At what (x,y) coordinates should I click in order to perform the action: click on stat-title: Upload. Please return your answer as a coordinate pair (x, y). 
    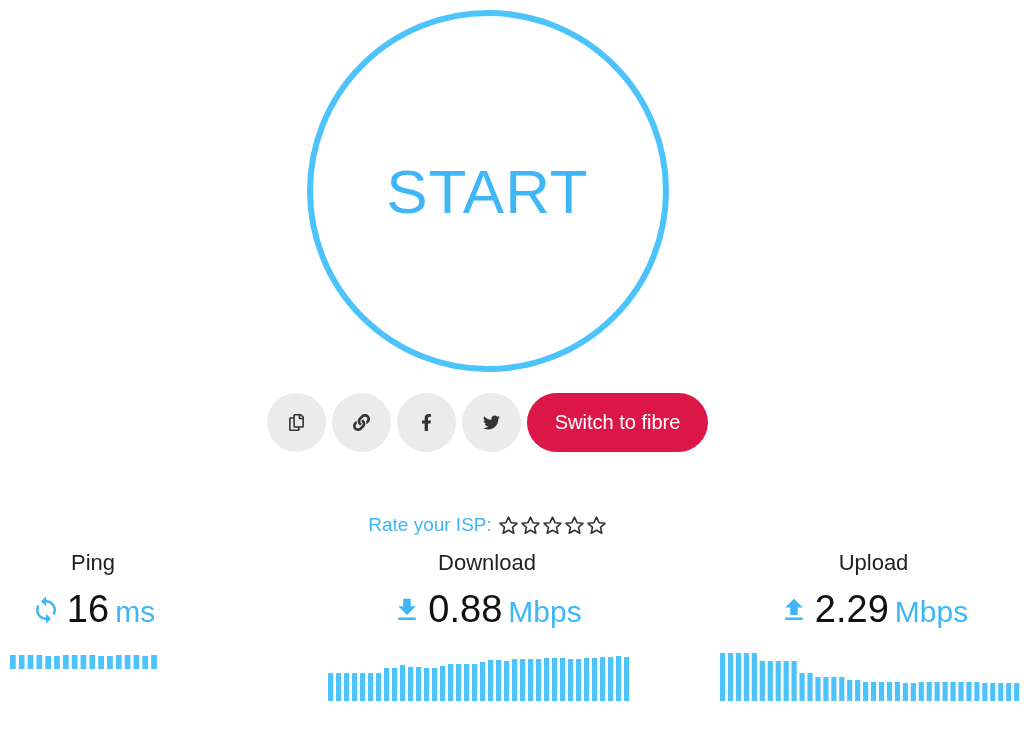
    Looking at the image, I should click on (873, 563).